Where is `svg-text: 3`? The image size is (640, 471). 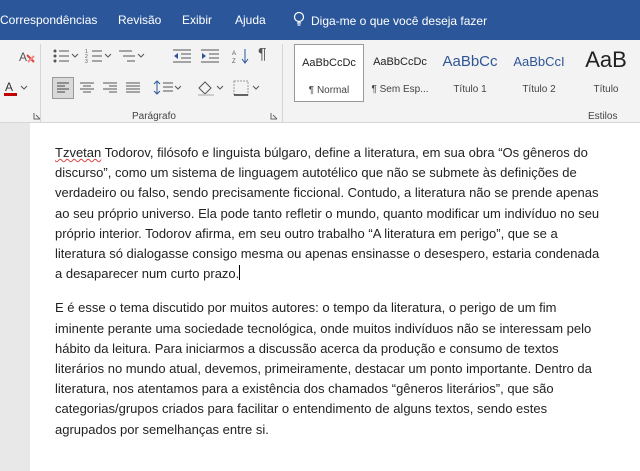 svg-text: 3 is located at coordinates (86, 61).